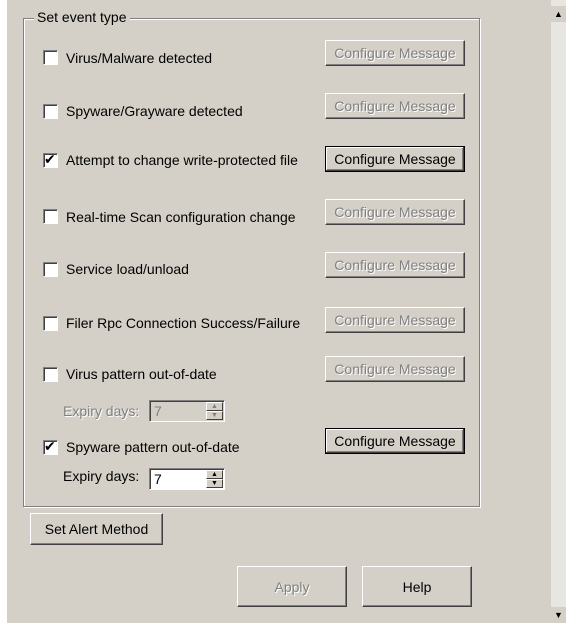 This screenshot has width=566, height=623. I want to click on label-write-protected: Attempt to change write-protected file, so click(182, 160).